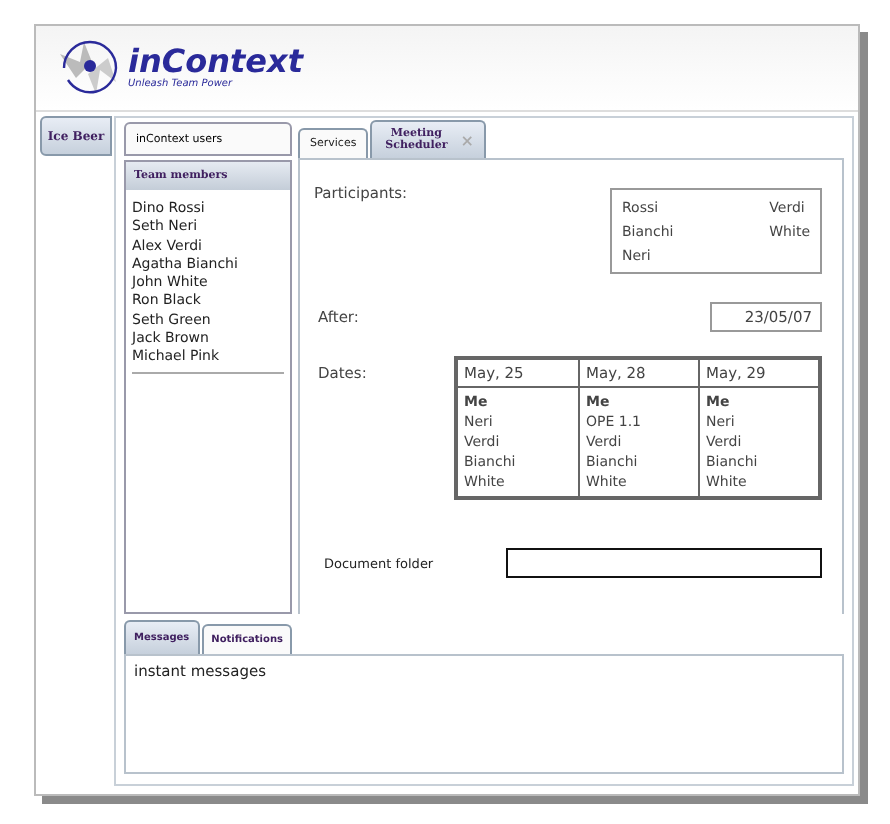 This screenshot has width=890, height=824. What do you see at coordinates (664, 563) in the screenshot?
I see `folder-field` at bounding box center [664, 563].